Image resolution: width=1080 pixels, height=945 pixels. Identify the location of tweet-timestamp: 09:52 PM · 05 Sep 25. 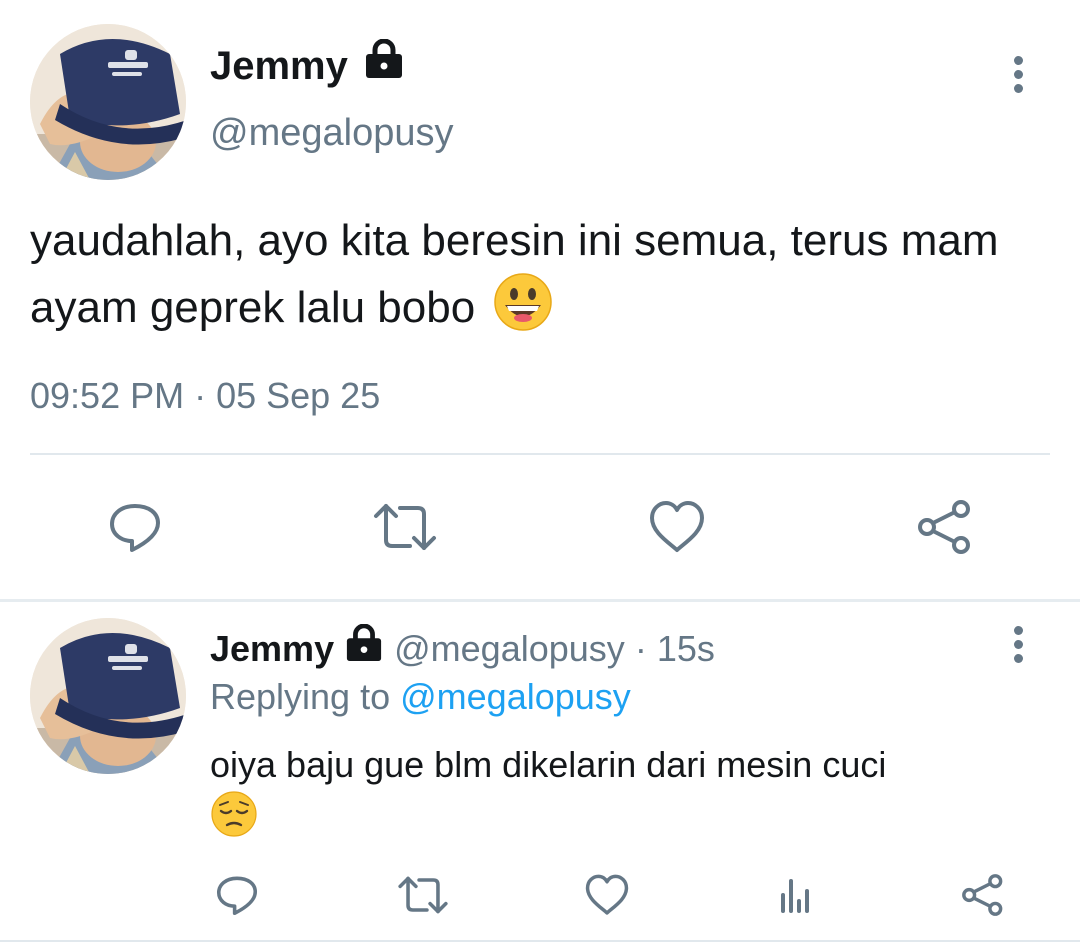
(205, 396).